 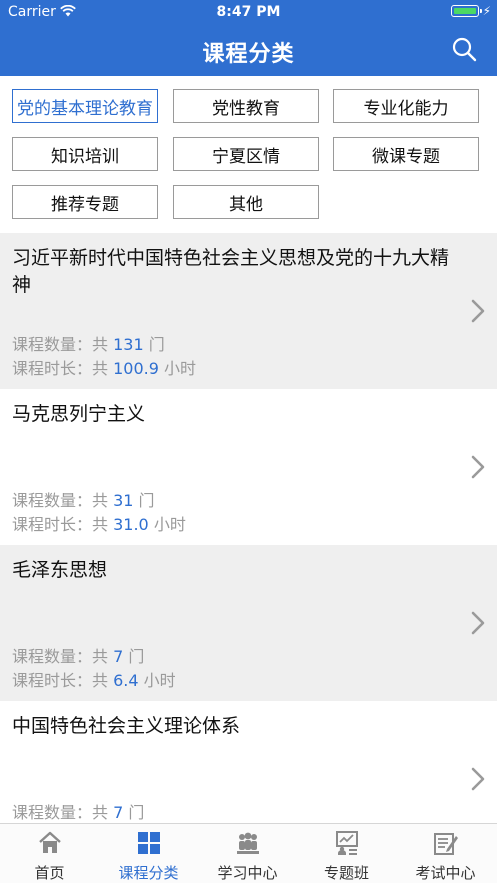 What do you see at coordinates (104, 368) in the screenshot?
I see `course-hours: 课程时长：共 100.9 小时` at bounding box center [104, 368].